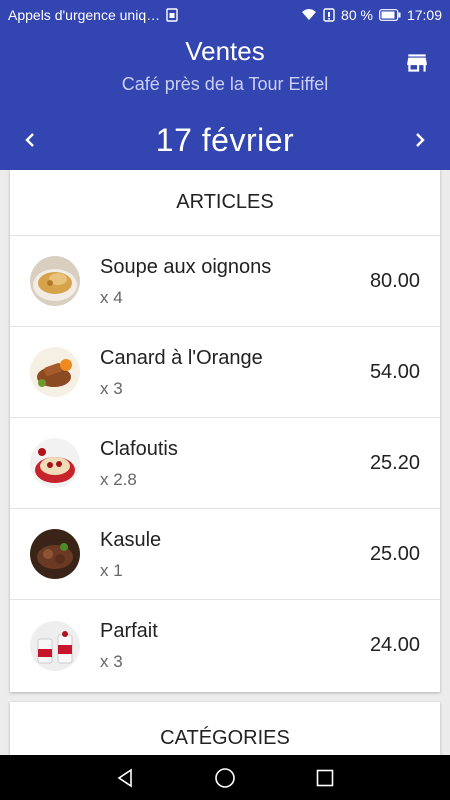 This screenshot has width=450, height=800. What do you see at coordinates (55, 645) in the screenshot?
I see `parfait-image` at bounding box center [55, 645].